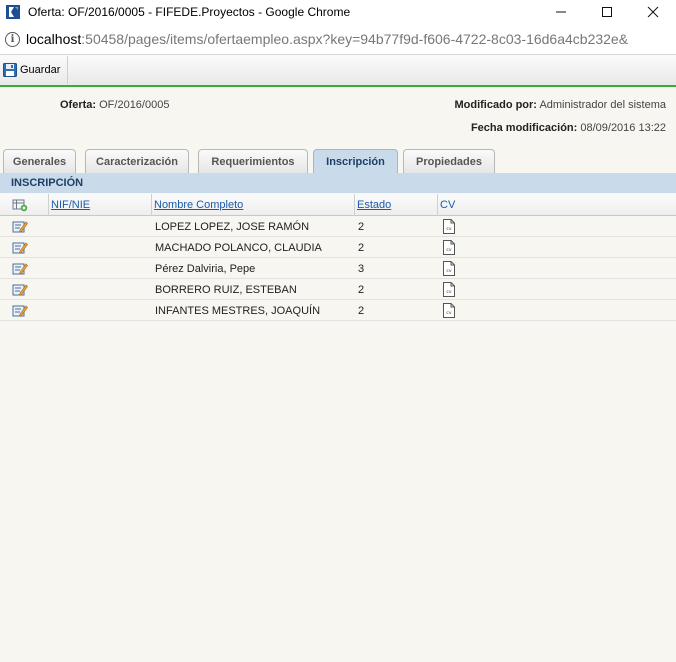 This screenshot has height=662, width=676. What do you see at coordinates (253, 205) in the screenshot?
I see `column-header-nombre: Nombre Completo` at bounding box center [253, 205].